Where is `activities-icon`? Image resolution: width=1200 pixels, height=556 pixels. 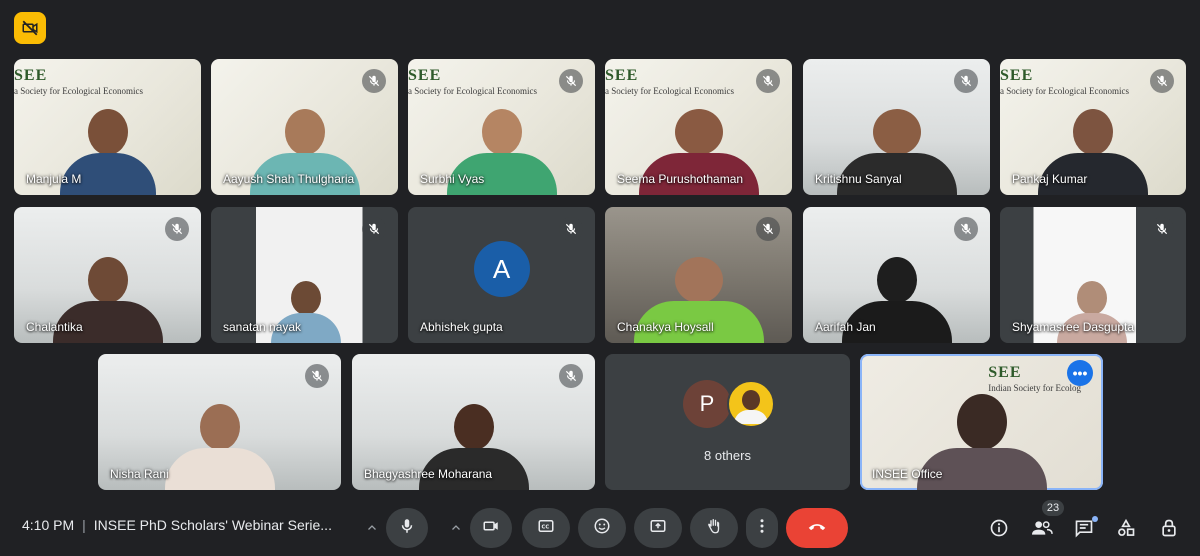
activities-icon is located at coordinates (1126, 528).